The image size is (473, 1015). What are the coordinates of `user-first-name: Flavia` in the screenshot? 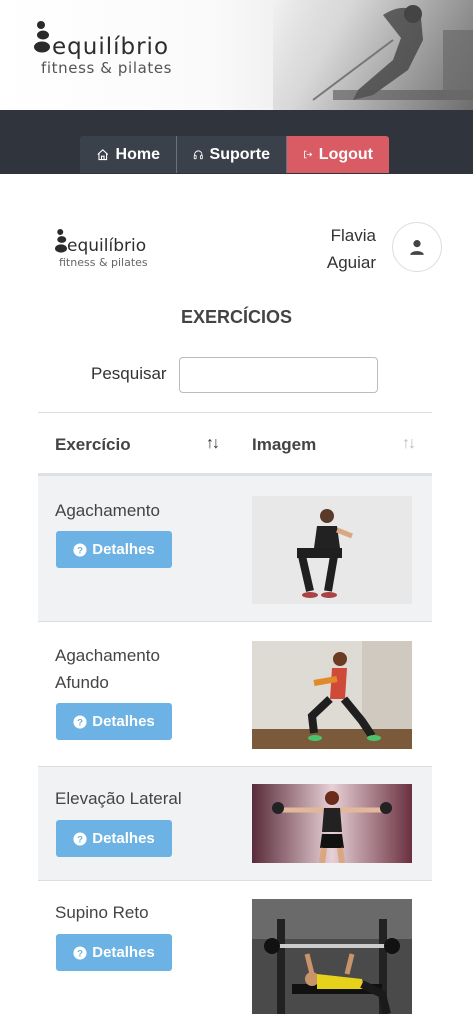 It's located at (353, 235).